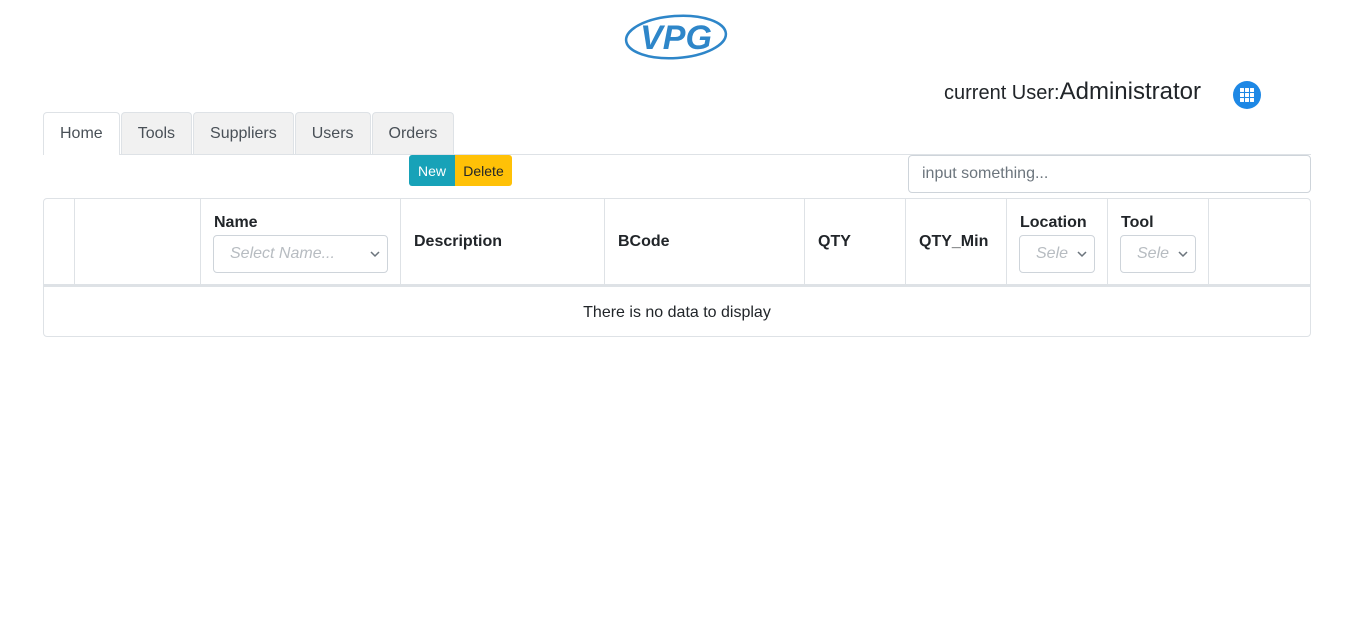  I want to click on location-filter-placeholder: Sele, so click(1052, 253).